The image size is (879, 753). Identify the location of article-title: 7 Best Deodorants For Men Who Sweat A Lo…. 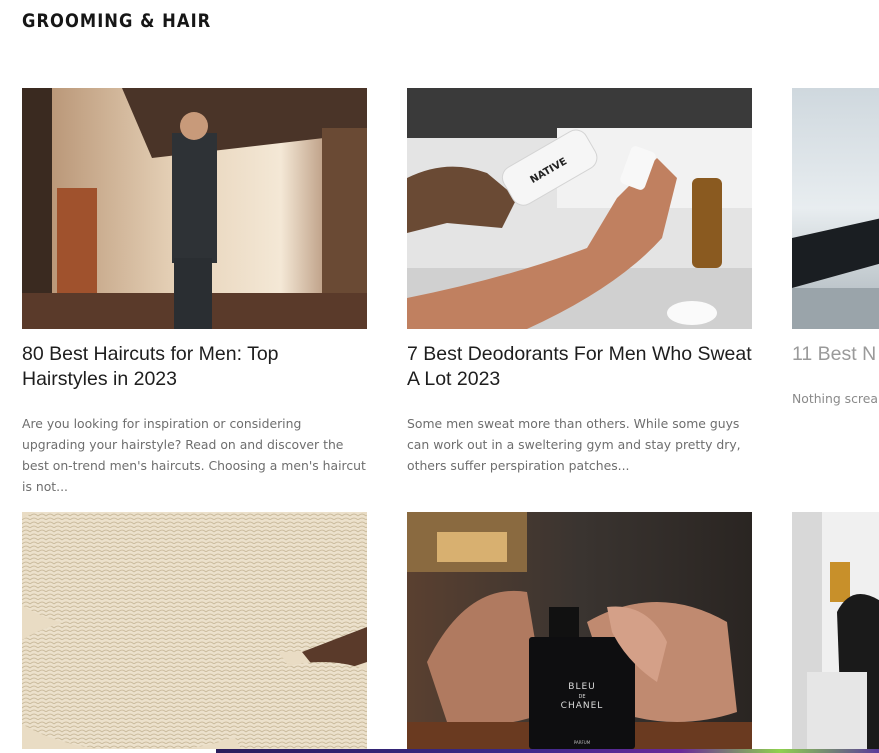
(579, 367).